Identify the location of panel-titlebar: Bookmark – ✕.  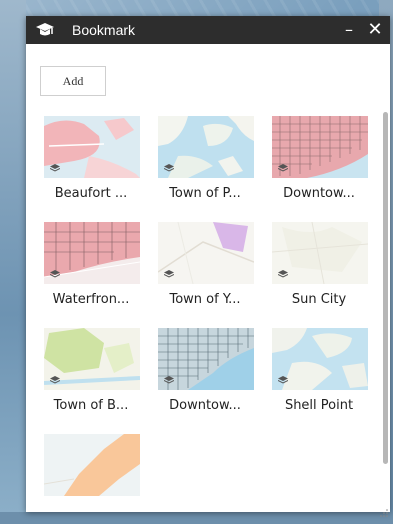
(208, 30).